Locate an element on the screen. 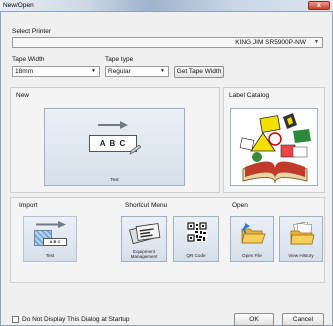  get-tape-width-button: Get Tape Width is located at coordinates (199, 72).